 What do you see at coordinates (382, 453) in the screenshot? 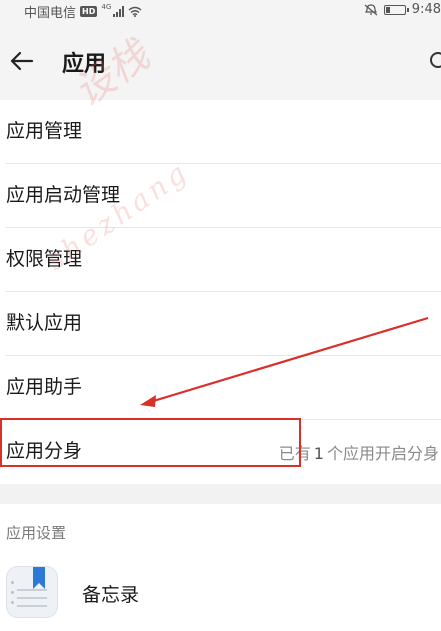
I see `hint-suffix: 个应用开启分身` at bounding box center [382, 453].